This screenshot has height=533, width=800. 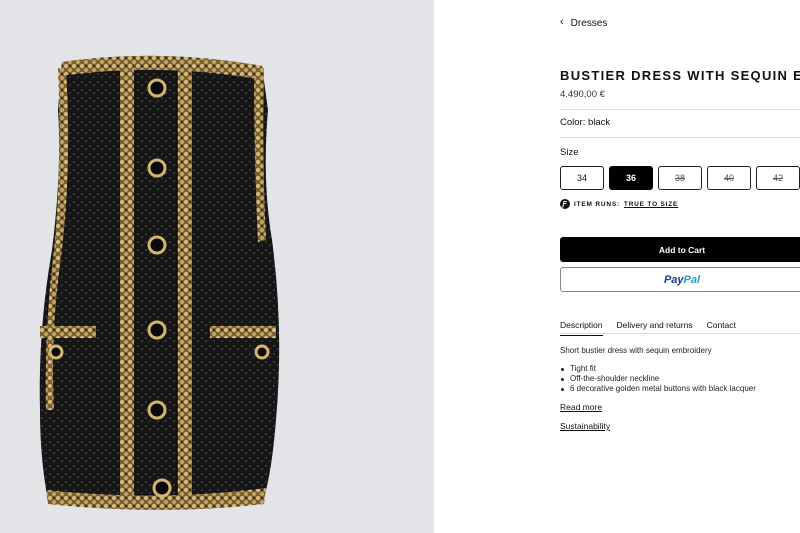 I want to click on size-option-label: 38, so click(x=679, y=178).